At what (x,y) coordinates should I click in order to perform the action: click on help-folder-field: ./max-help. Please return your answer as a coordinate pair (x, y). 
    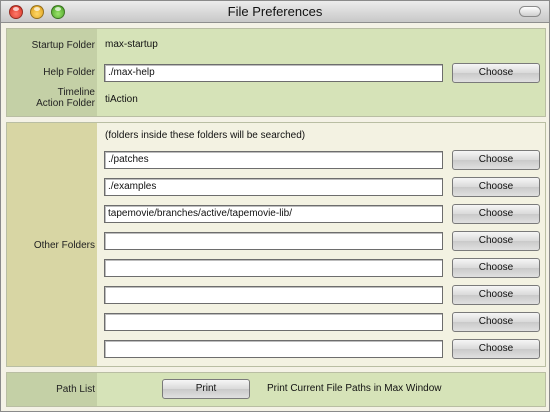
    Looking at the image, I should click on (273, 73).